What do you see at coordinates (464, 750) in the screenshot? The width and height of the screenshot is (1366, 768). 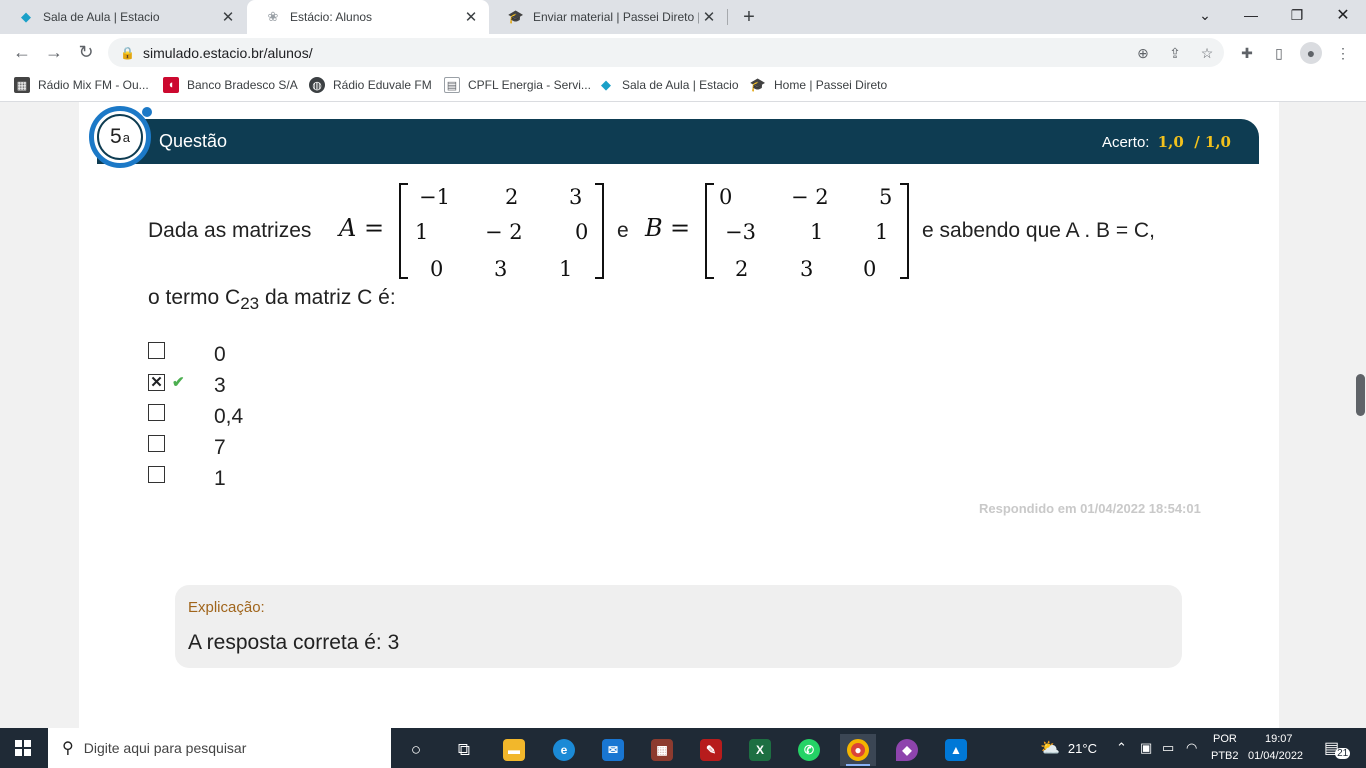 I see `task-view-icon: ⧉` at bounding box center [464, 750].